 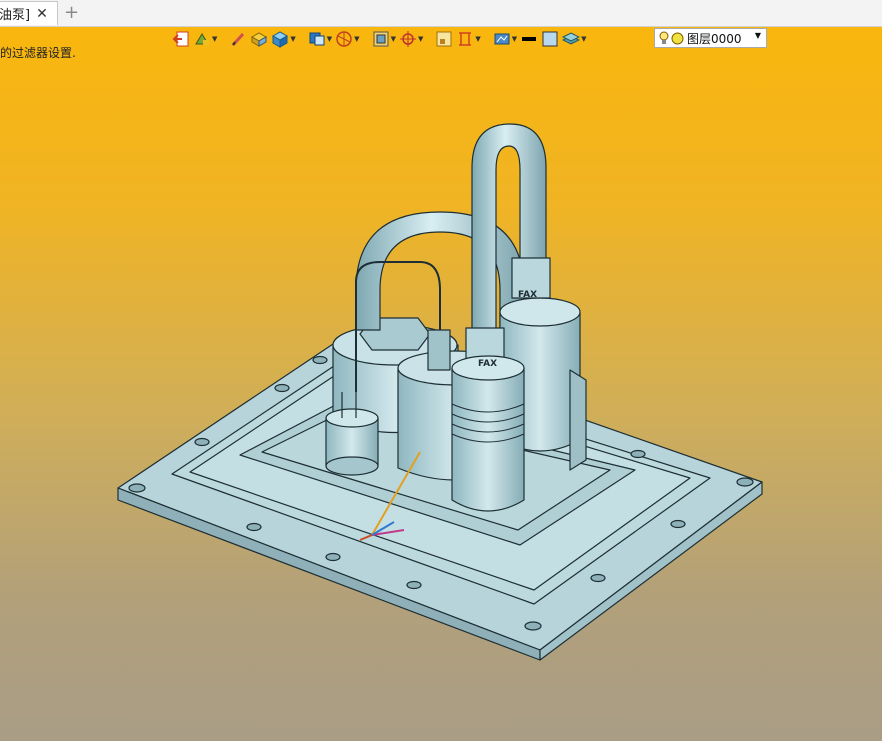 What do you see at coordinates (42, 14) in the screenshot?
I see `close-tab-icon: ✕` at bounding box center [42, 14].